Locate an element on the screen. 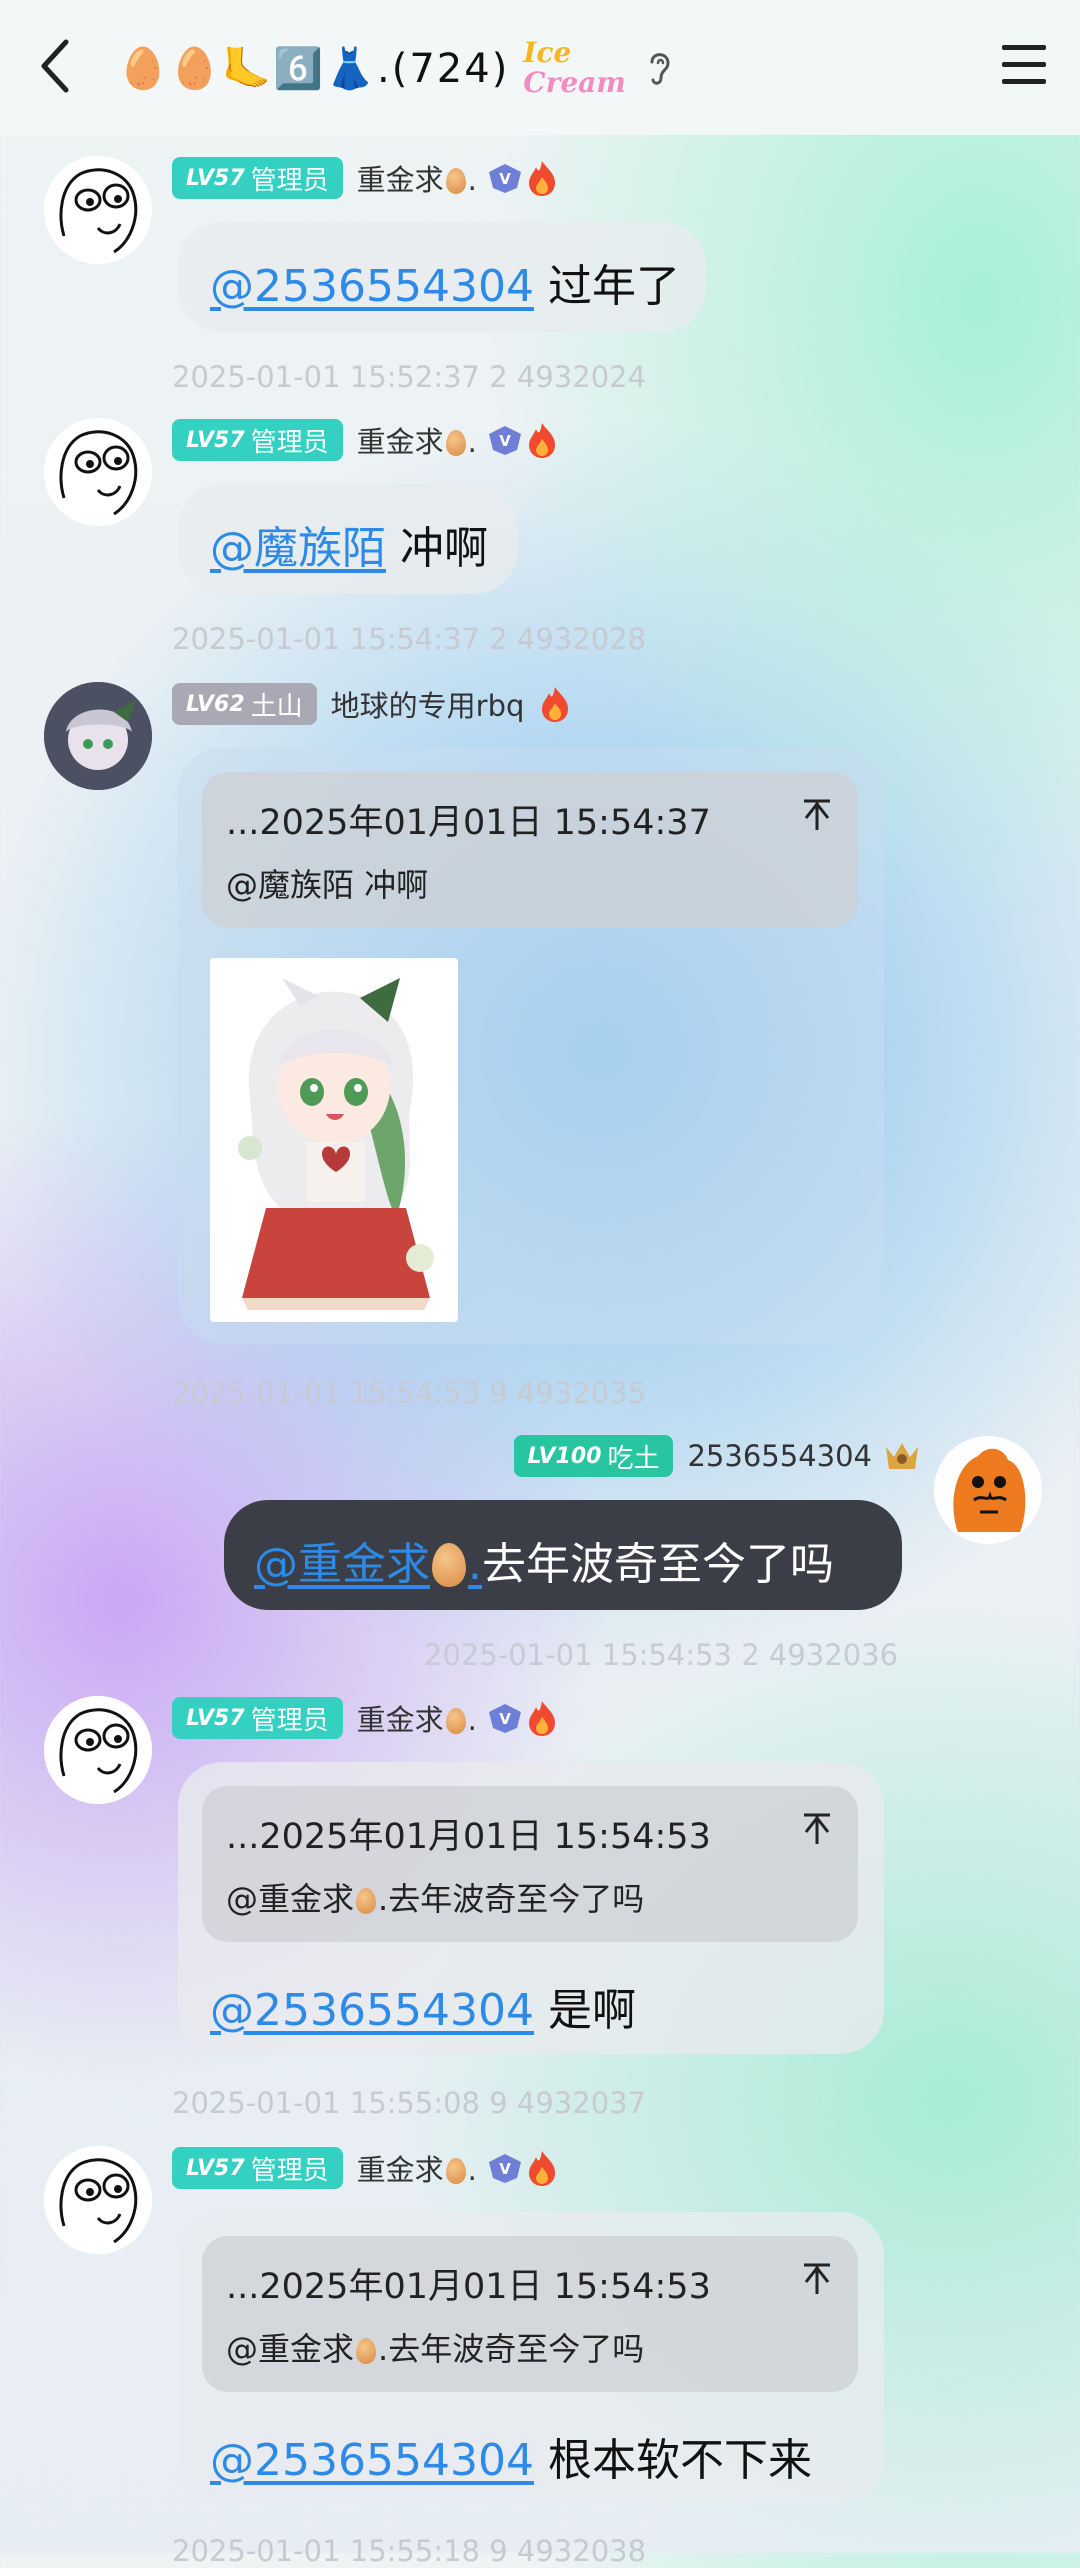  sender-info: LV100 吃土 2536554304 is located at coordinates (717, 1456).